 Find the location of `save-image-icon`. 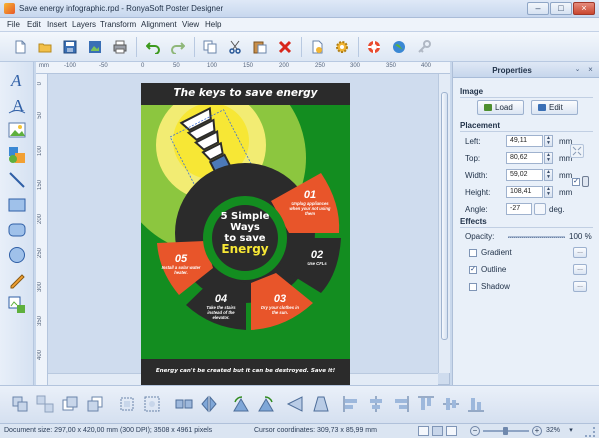

save-image-icon is located at coordinates (95, 47).